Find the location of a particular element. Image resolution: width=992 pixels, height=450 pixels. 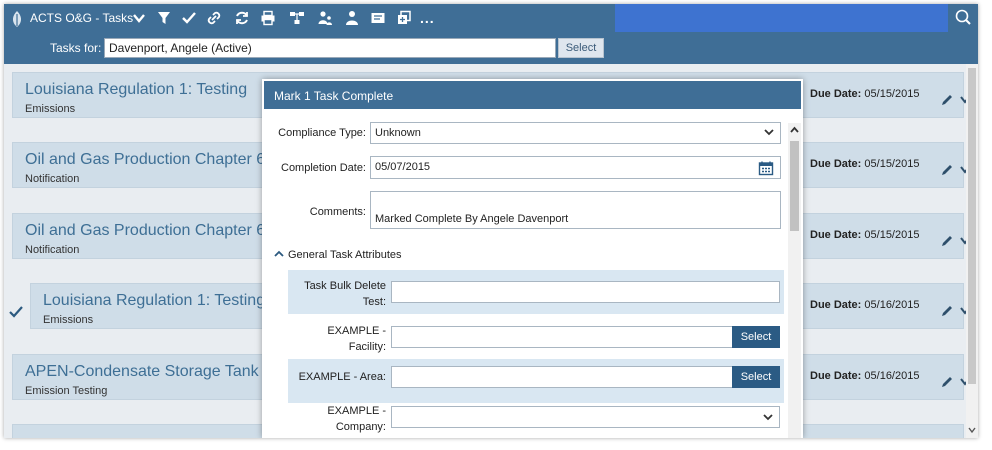

org-chart-icon is located at coordinates (297, 18).